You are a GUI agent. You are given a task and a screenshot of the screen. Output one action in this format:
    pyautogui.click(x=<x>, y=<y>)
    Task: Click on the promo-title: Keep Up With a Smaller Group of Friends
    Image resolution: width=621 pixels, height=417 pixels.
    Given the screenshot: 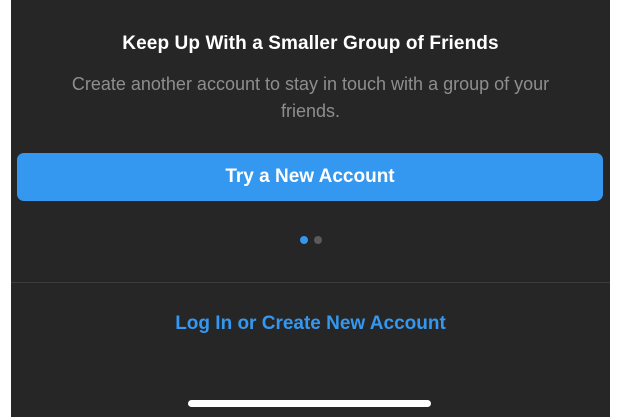 What is the action you would take?
    pyautogui.click(x=310, y=43)
    